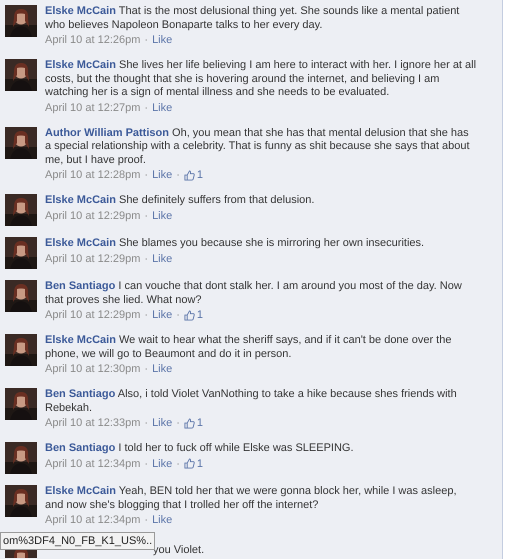 The height and width of the screenshot is (559, 513). What do you see at coordinates (92, 369) in the screenshot?
I see `timestamp: April 10 at 12:30pm` at bounding box center [92, 369].